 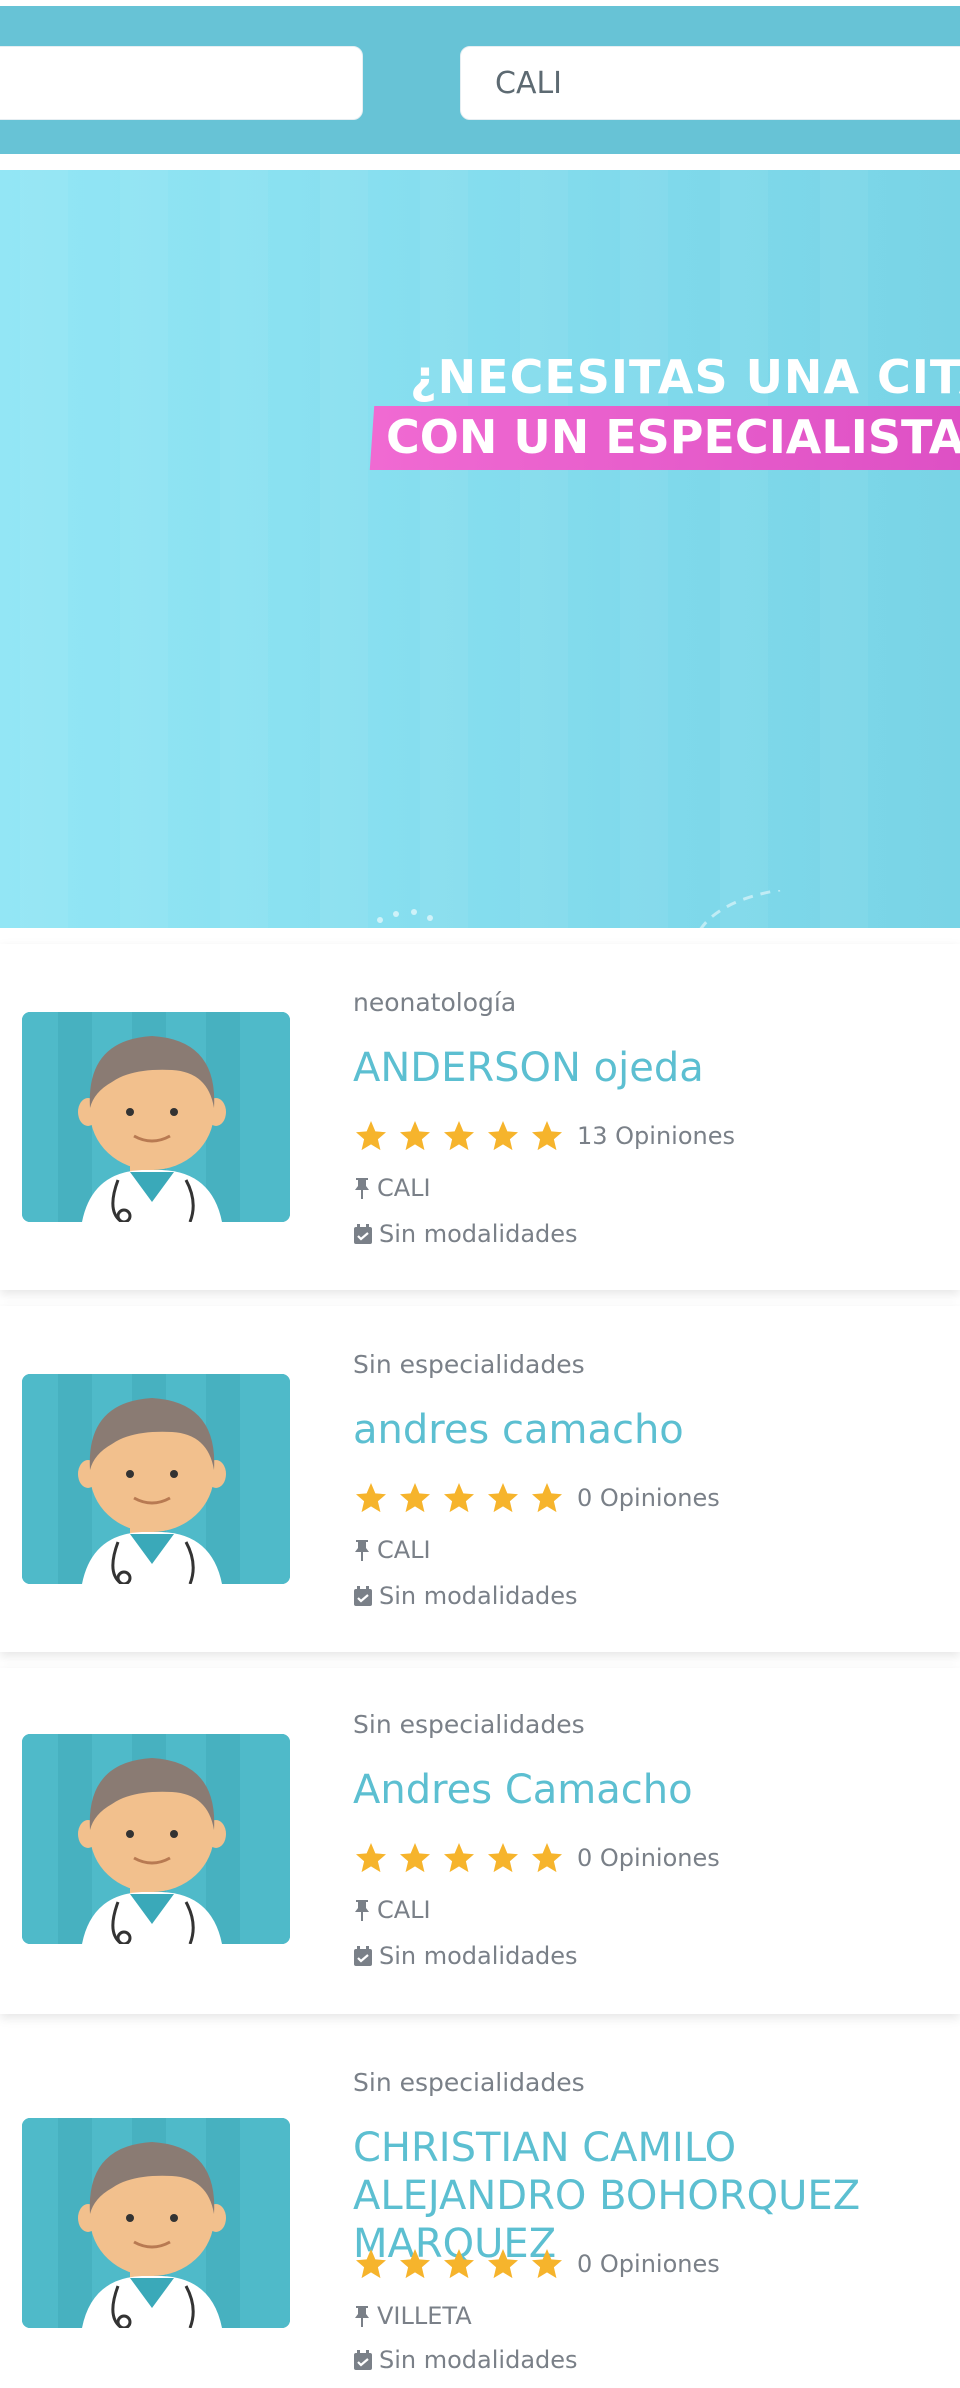 What do you see at coordinates (653, 1068) in the screenshot?
I see `doctor-name-link: ANDERSON ojeda` at bounding box center [653, 1068].